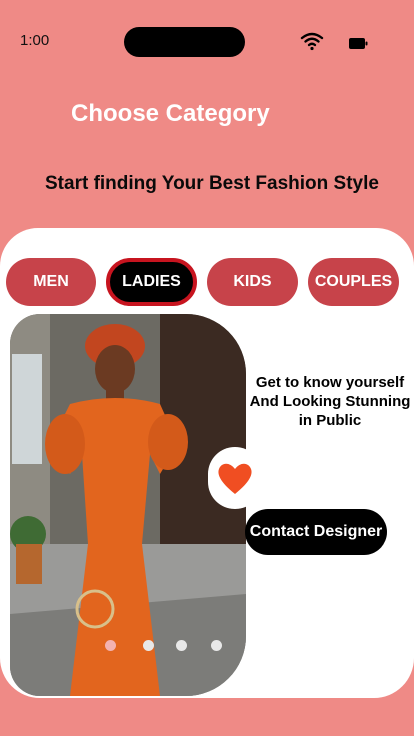  What do you see at coordinates (35, 40) in the screenshot?
I see `status-time: 1:00` at bounding box center [35, 40].